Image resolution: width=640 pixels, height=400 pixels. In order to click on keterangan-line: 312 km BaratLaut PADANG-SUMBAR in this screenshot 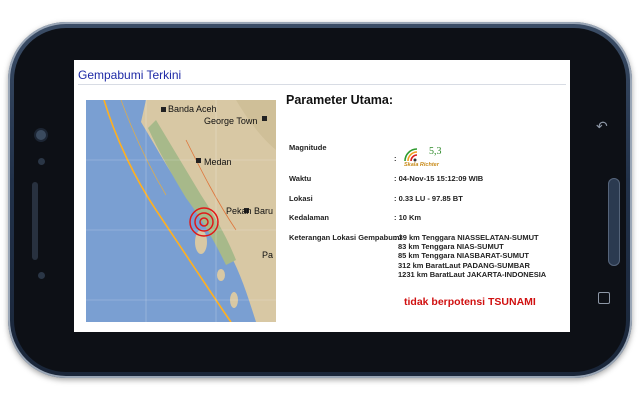, I will do `click(464, 265)`.